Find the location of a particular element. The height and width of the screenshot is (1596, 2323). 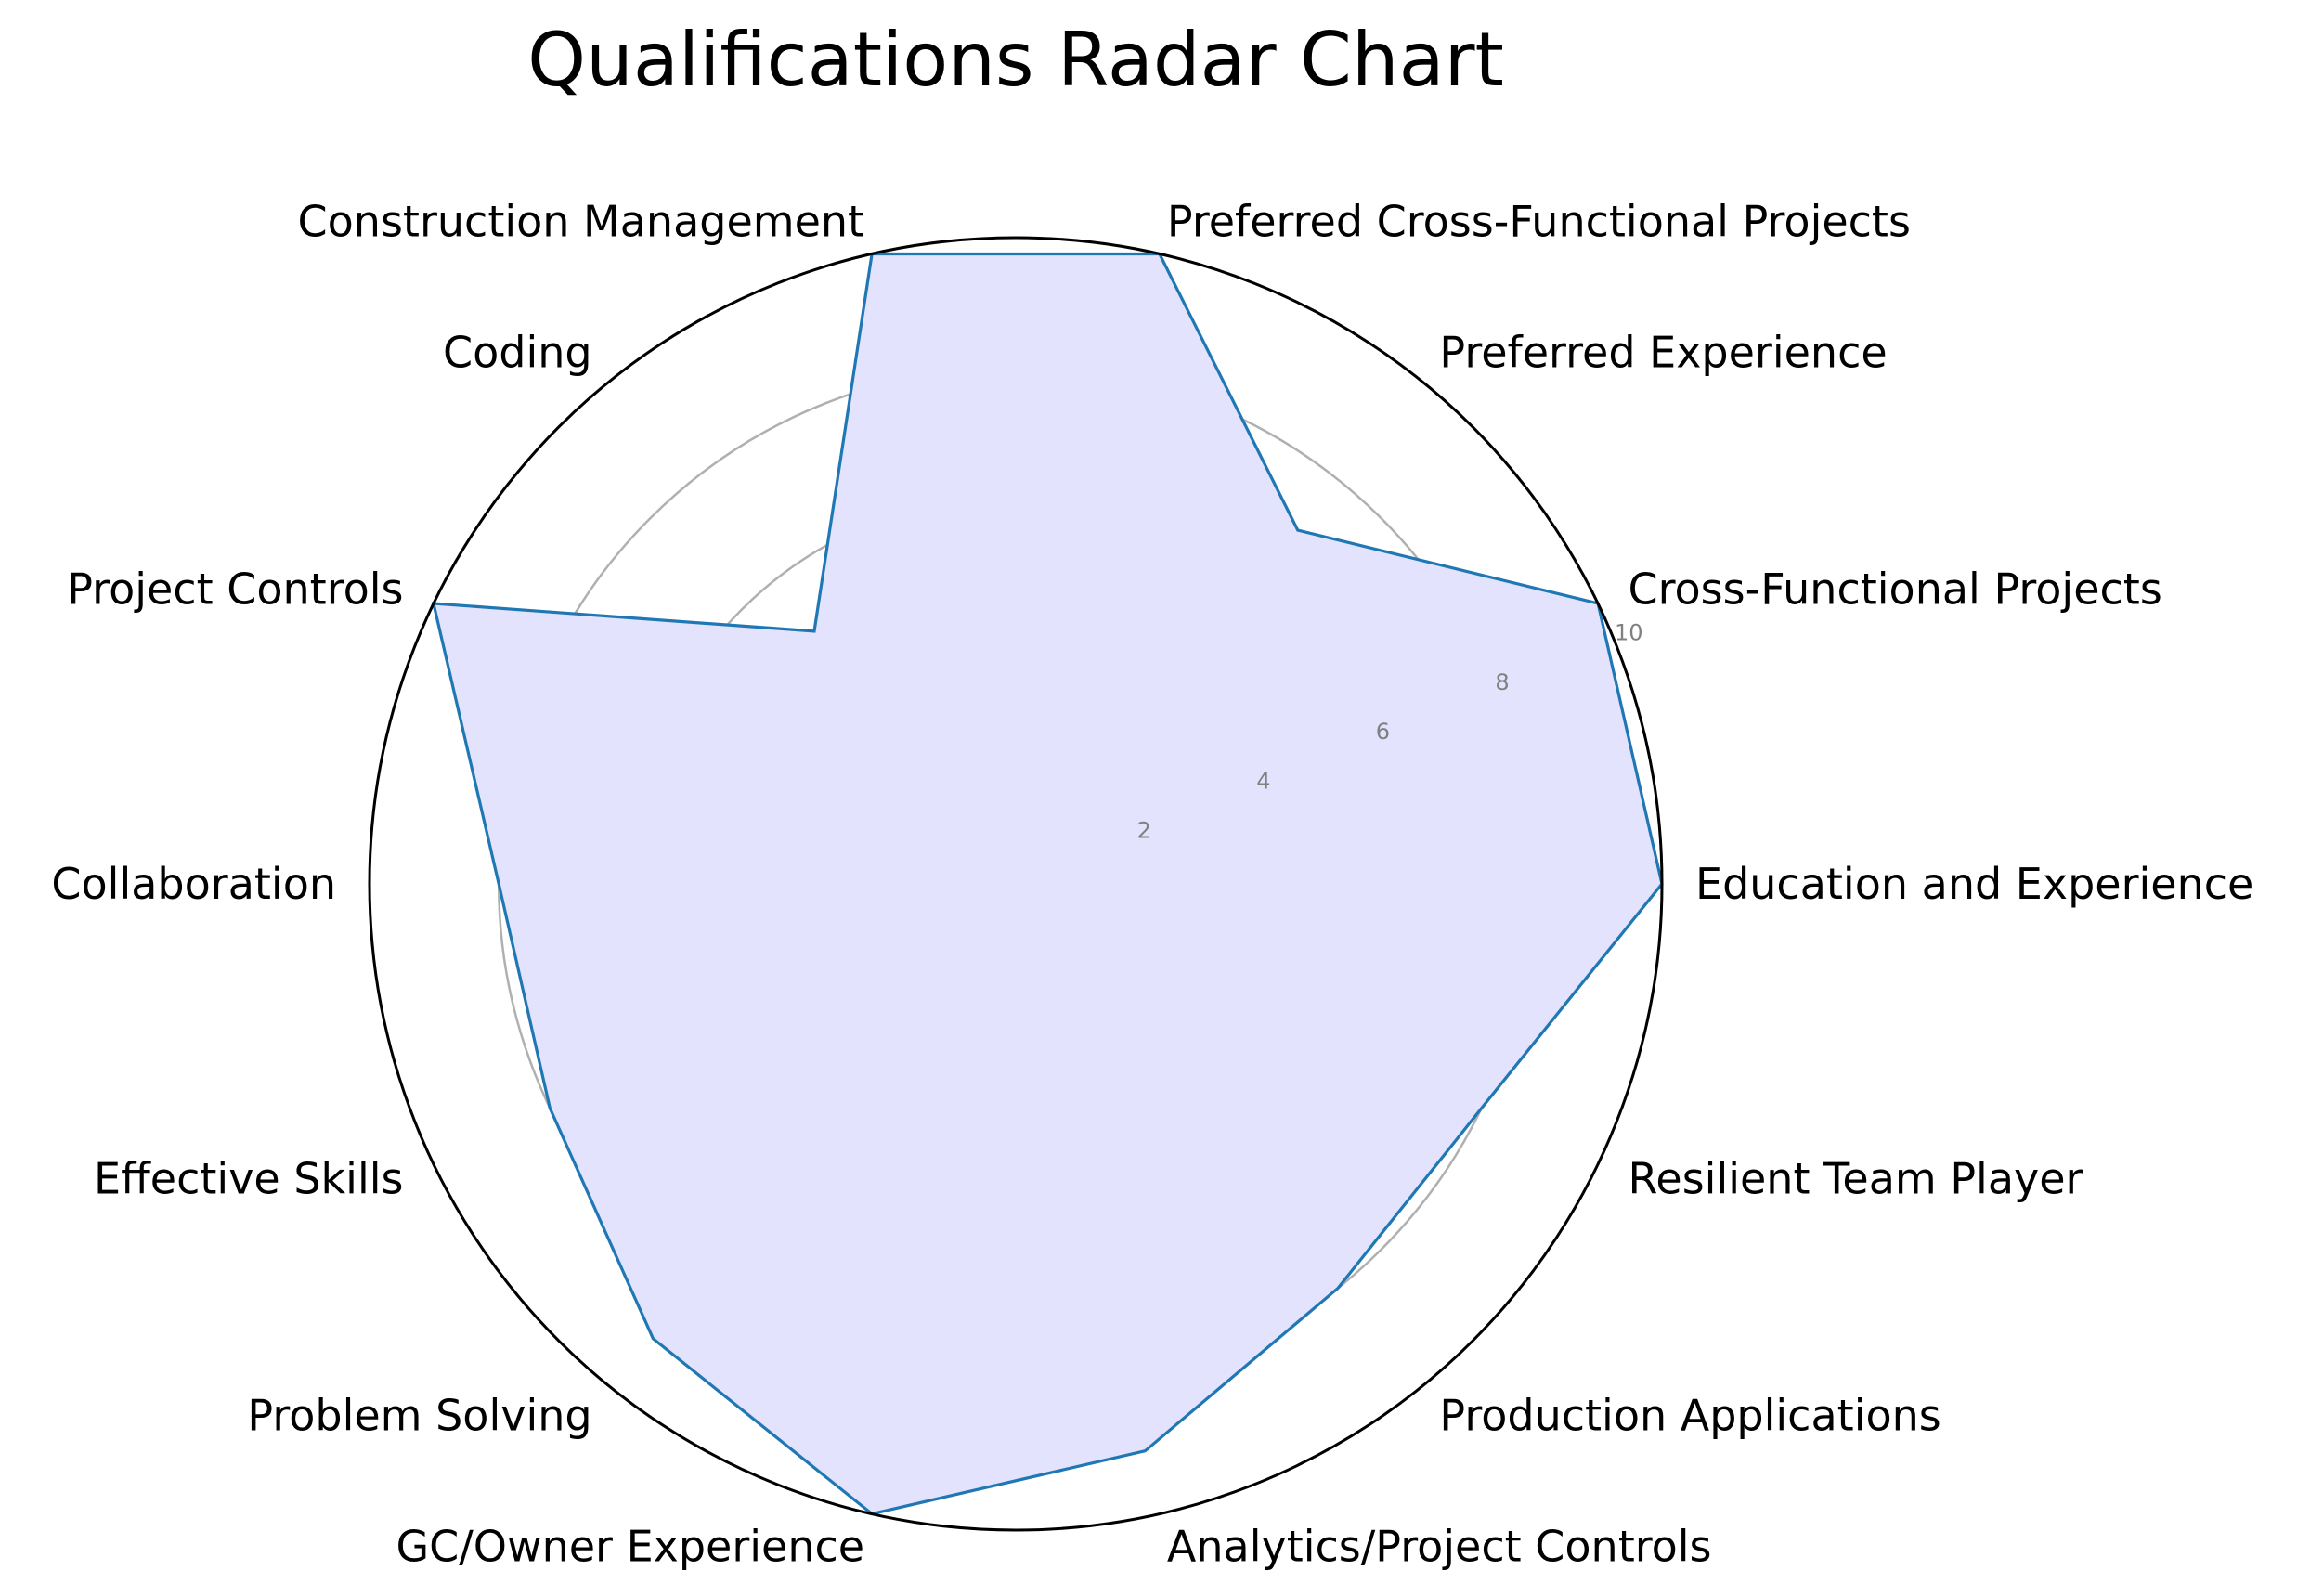

category-label: Production Applications is located at coordinates (1689, 1415).